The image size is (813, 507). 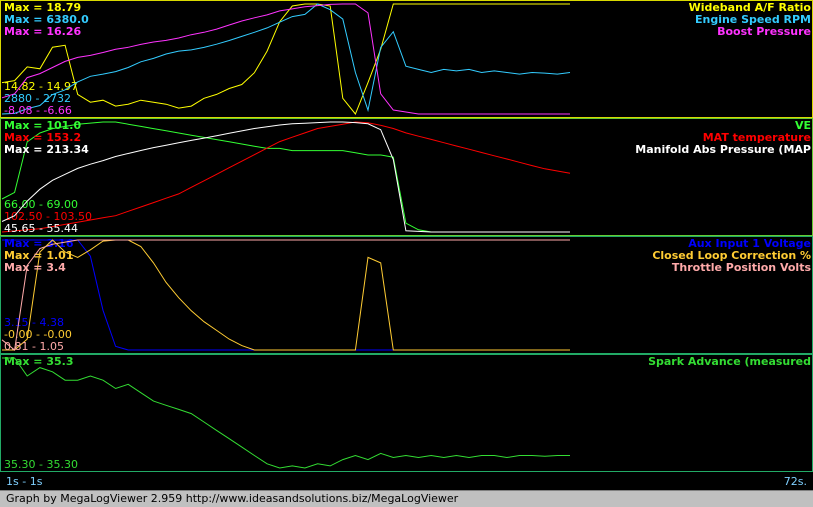 I want to click on range-label-3-3: 0.81 - 1.05, so click(x=34, y=346).